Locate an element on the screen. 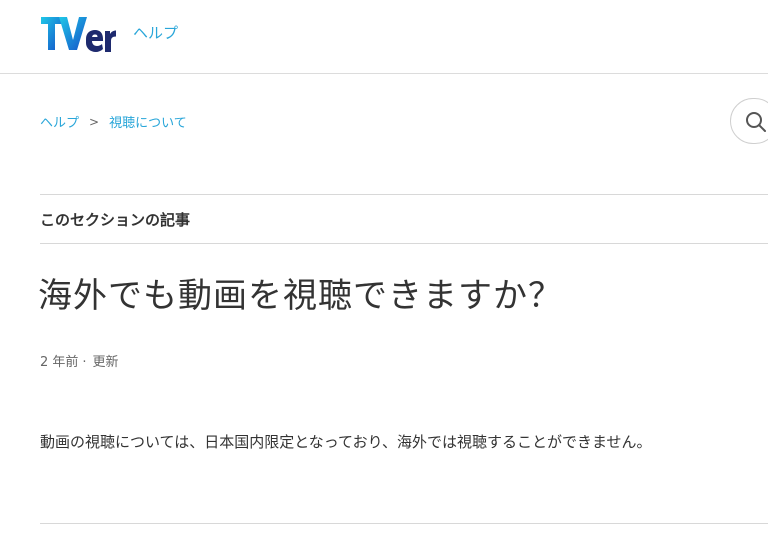  search-button is located at coordinates (749, 121).